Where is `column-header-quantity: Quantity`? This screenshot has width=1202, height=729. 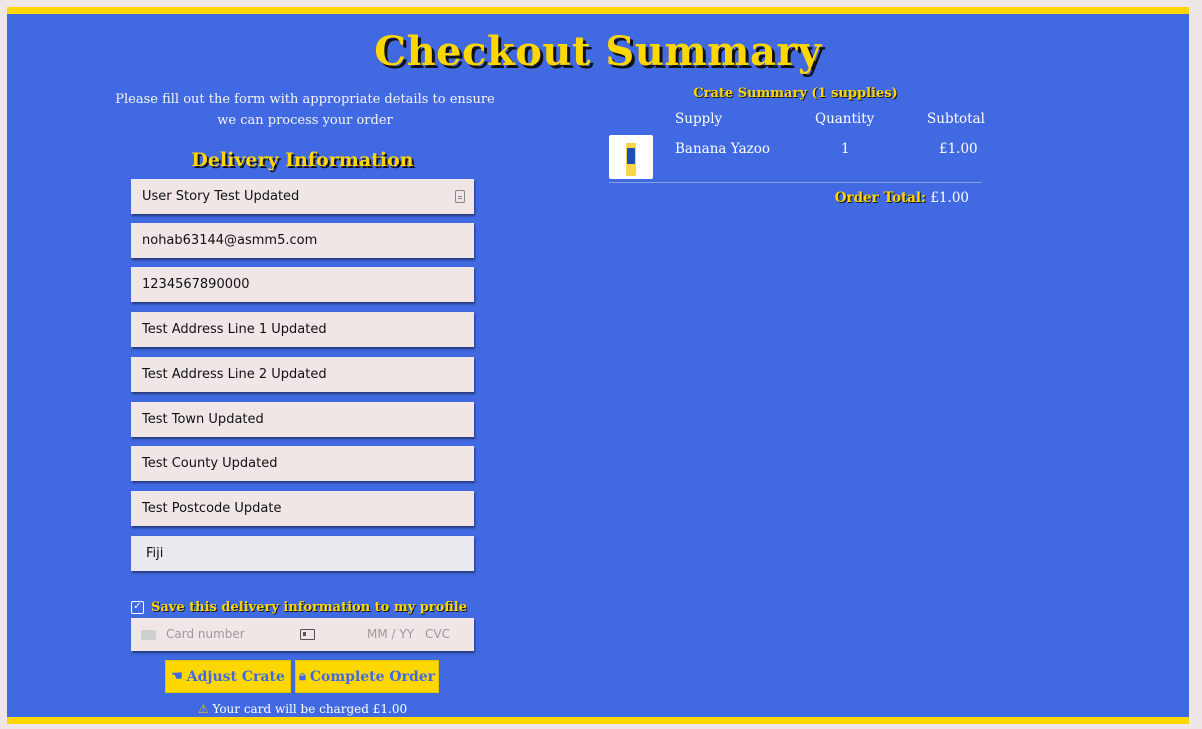
column-header-quantity: Quantity is located at coordinates (845, 119).